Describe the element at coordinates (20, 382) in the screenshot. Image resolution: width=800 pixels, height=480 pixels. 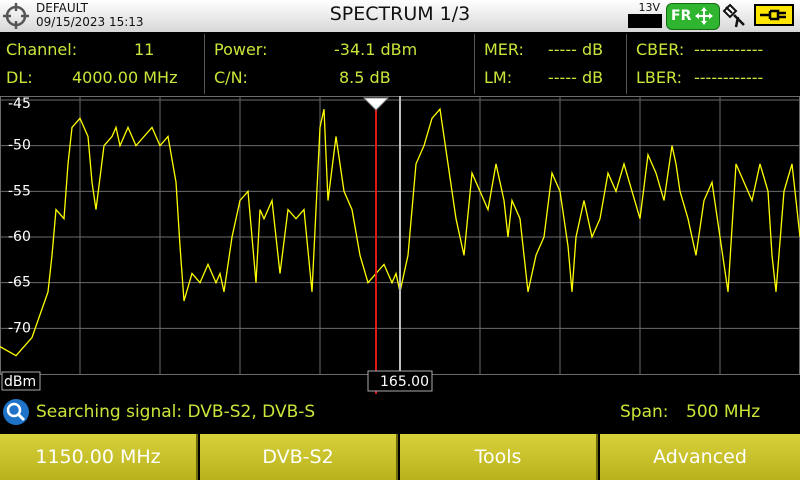
I see `y-unit-label: dBm` at that location.